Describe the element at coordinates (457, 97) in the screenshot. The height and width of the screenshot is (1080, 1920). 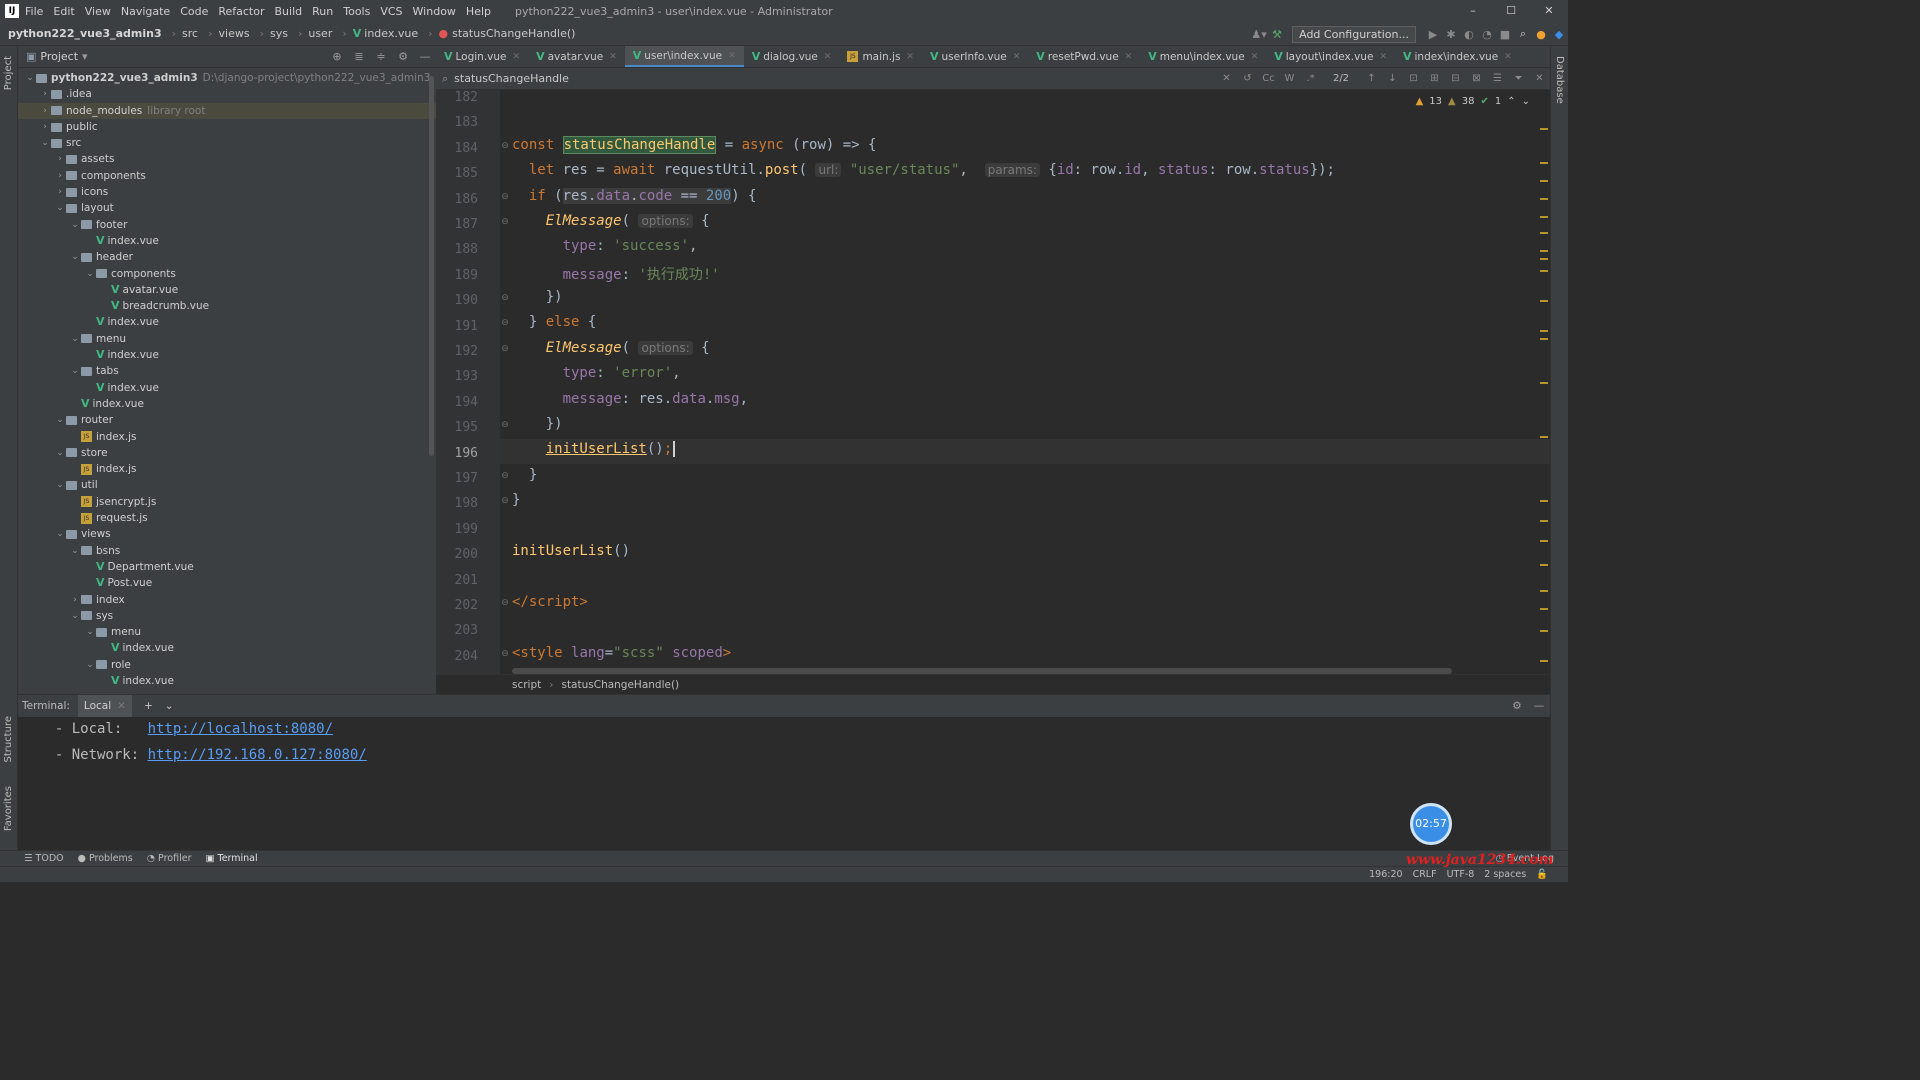
I see `line-number: 182` at that location.